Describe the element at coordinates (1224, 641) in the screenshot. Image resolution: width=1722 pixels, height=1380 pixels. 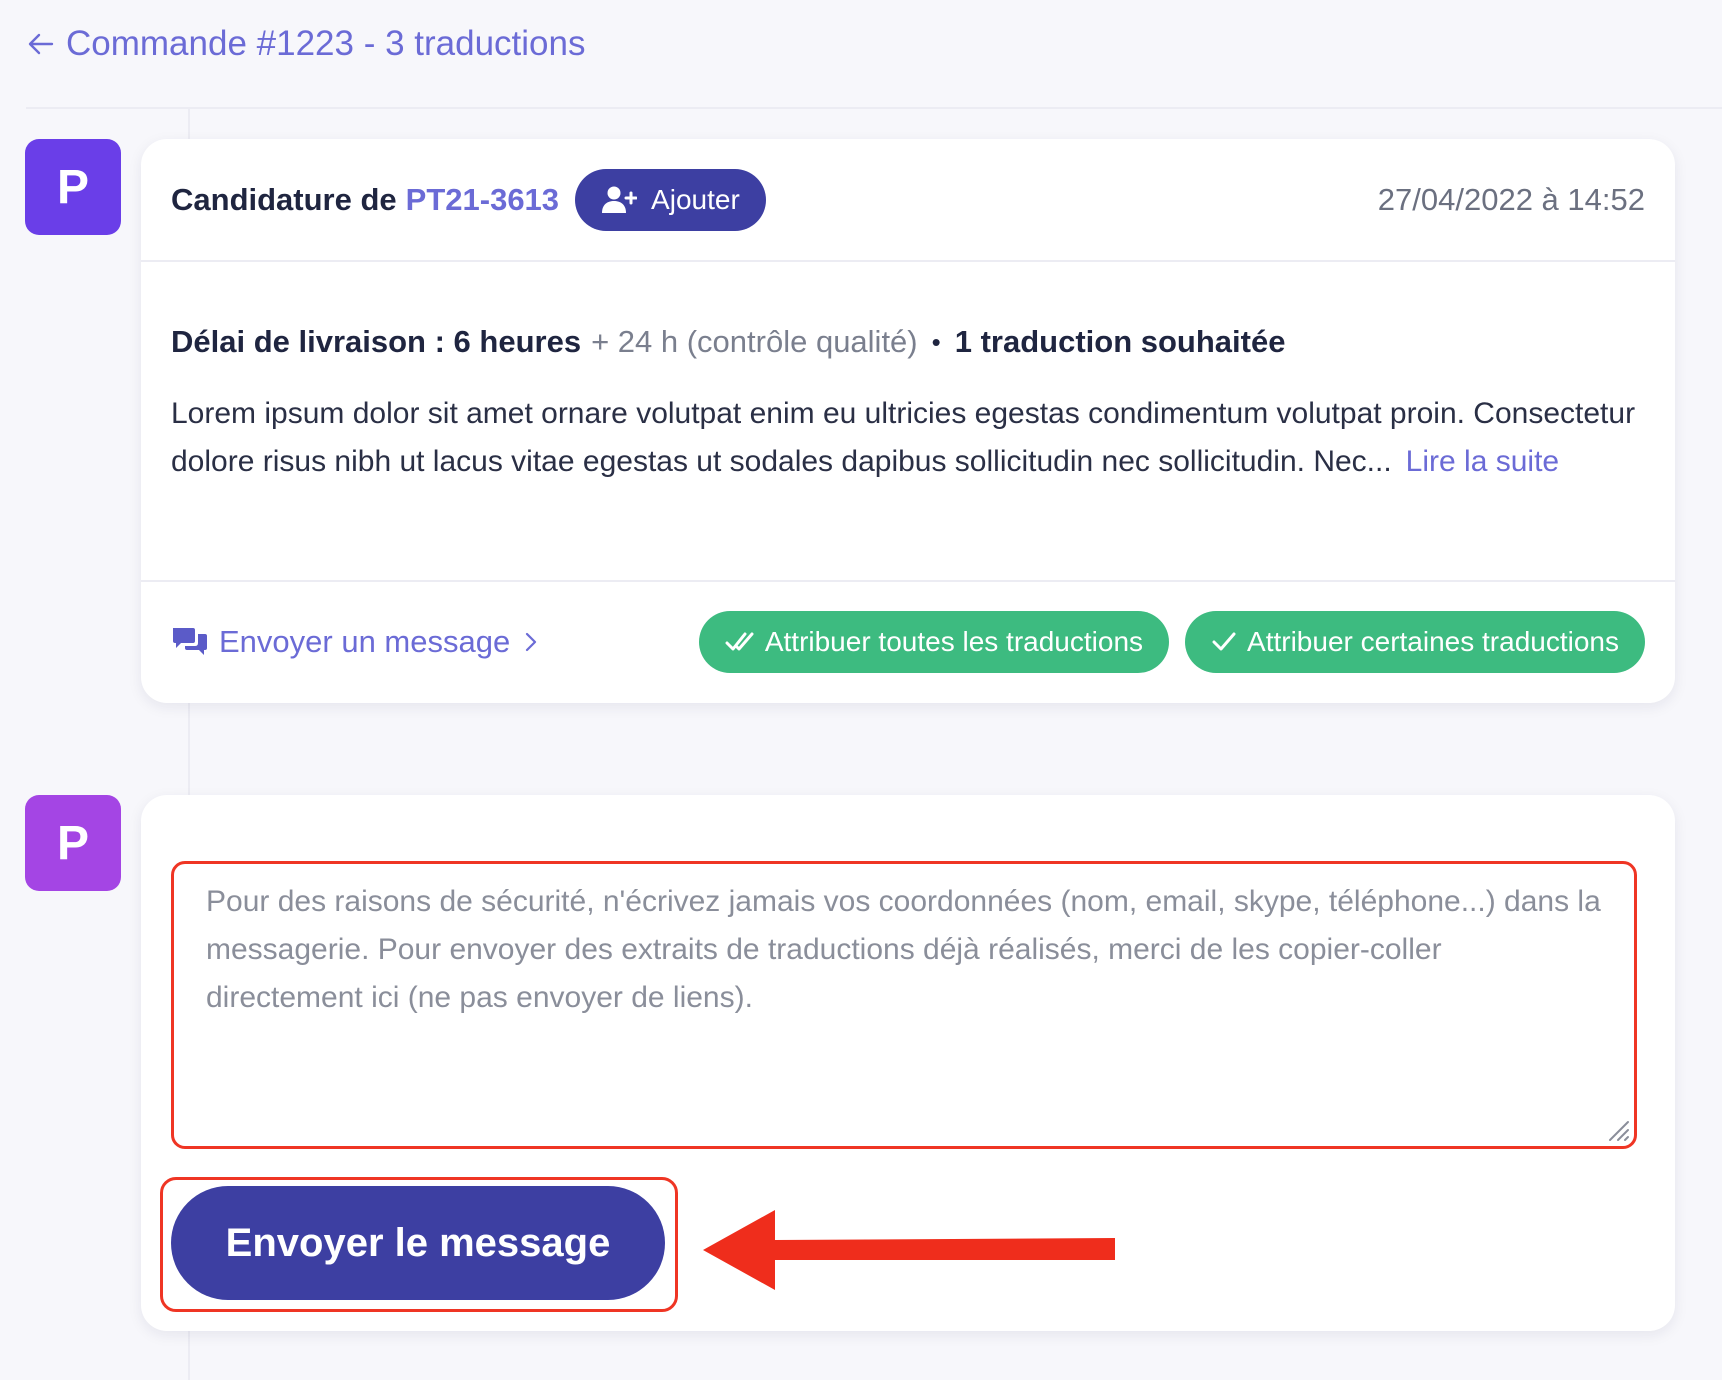
I see `check-icon` at that location.